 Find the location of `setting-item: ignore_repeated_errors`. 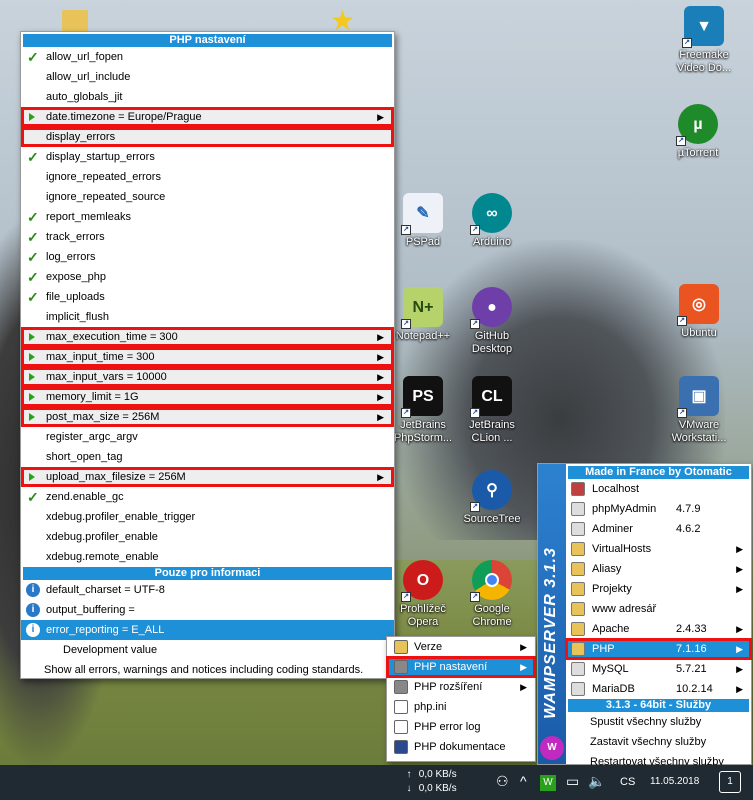

setting-item: ignore_repeated_errors is located at coordinates (207, 177).